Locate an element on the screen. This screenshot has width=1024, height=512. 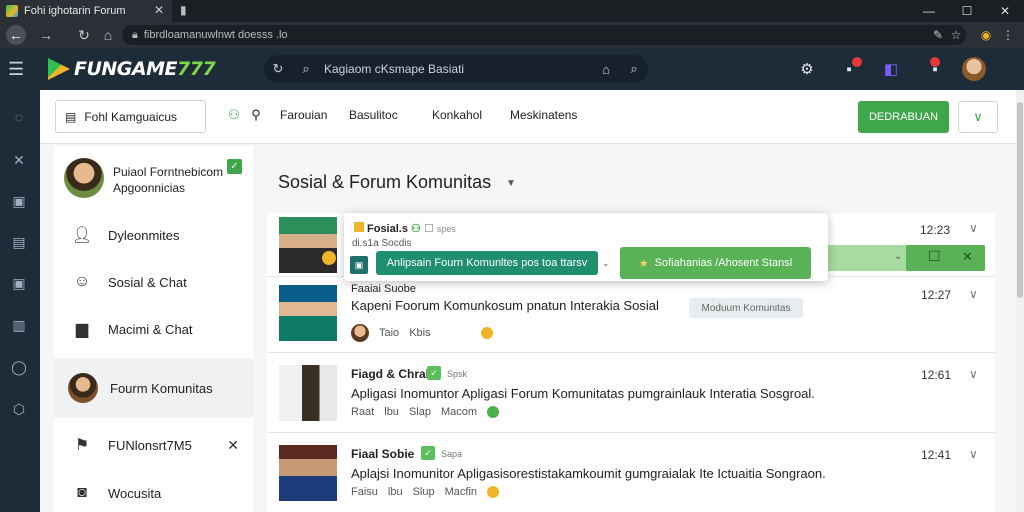
document-icon: ▣ is located at coordinates (19, 201).